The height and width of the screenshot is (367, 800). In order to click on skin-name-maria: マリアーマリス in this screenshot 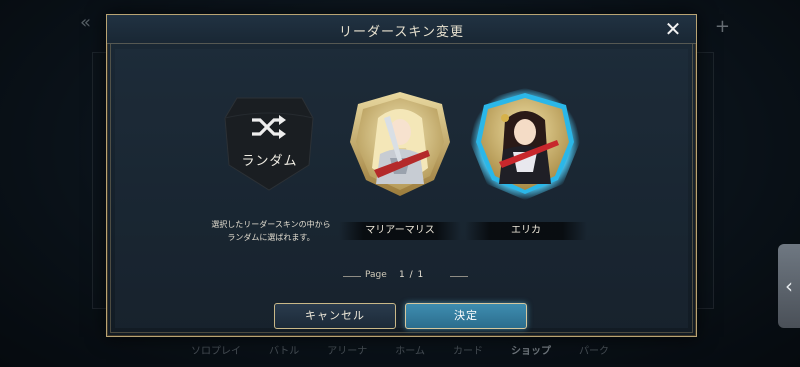, I will do `click(400, 231)`.